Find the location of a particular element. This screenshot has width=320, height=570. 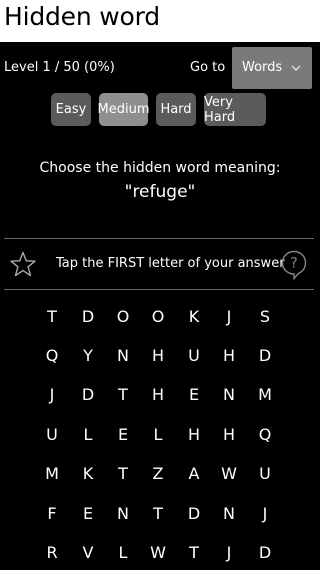

letter-cell: R is located at coordinates (52, 552).